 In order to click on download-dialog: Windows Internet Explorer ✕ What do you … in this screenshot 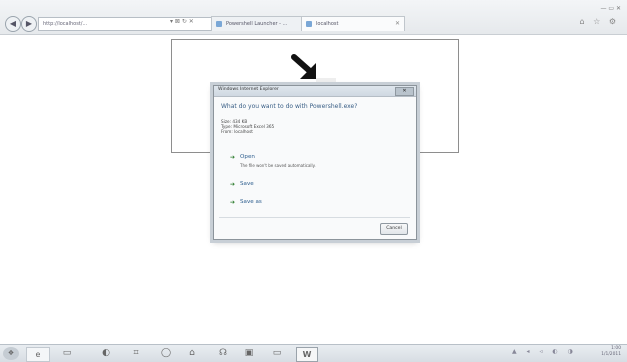, I will do `click(315, 162)`.